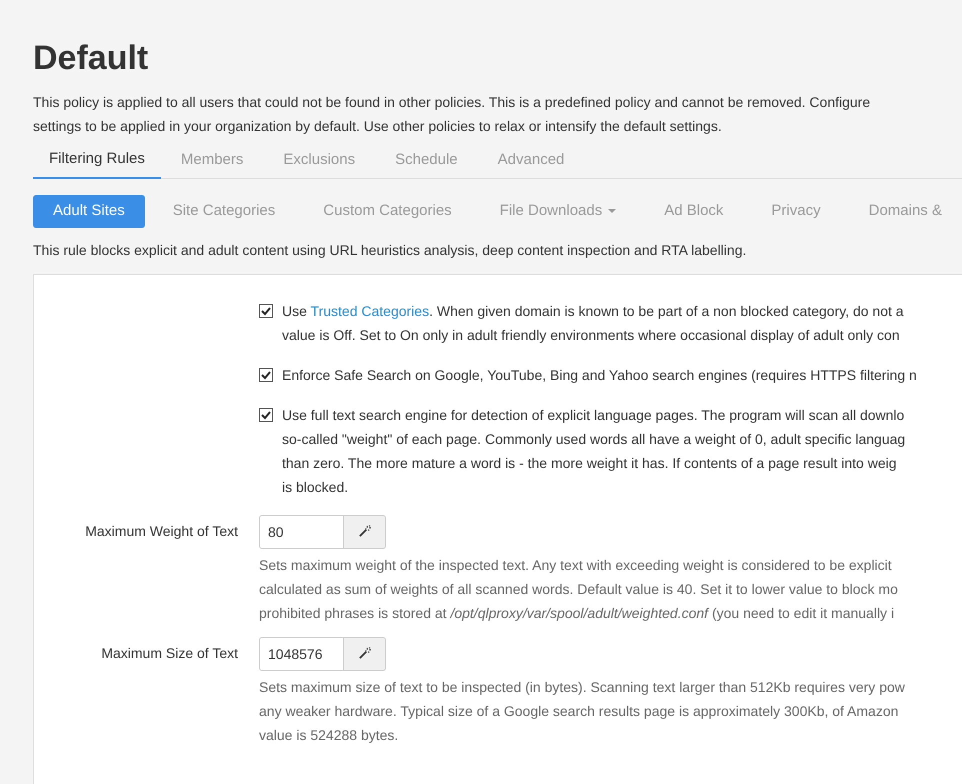 This screenshot has height=784, width=962. What do you see at coordinates (390, 250) in the screenshot?
I see `rule-description: This rule blocks explicit and adult content using URL heuristics analysis, deep content inspection and RTA labelling.` at bounding box center [390, 250].